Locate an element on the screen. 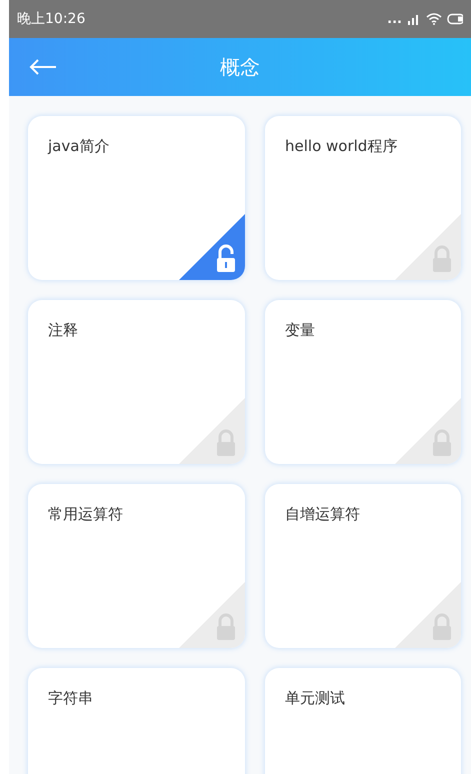 The image size is (471, 774). lesson-title: 变量 is located at coordinates (300, 330).